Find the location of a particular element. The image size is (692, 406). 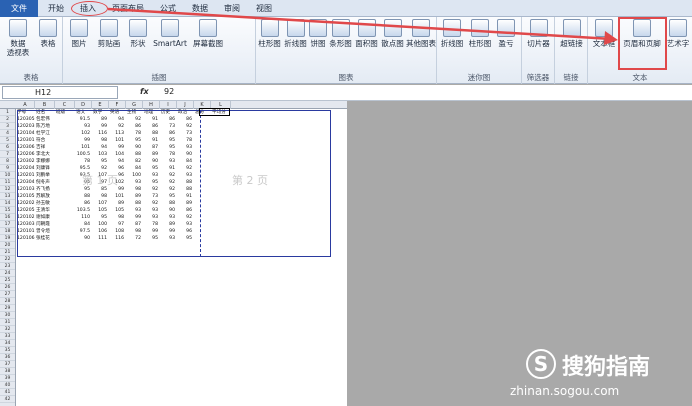

cell: 102 is located at coordinates (84, 133).